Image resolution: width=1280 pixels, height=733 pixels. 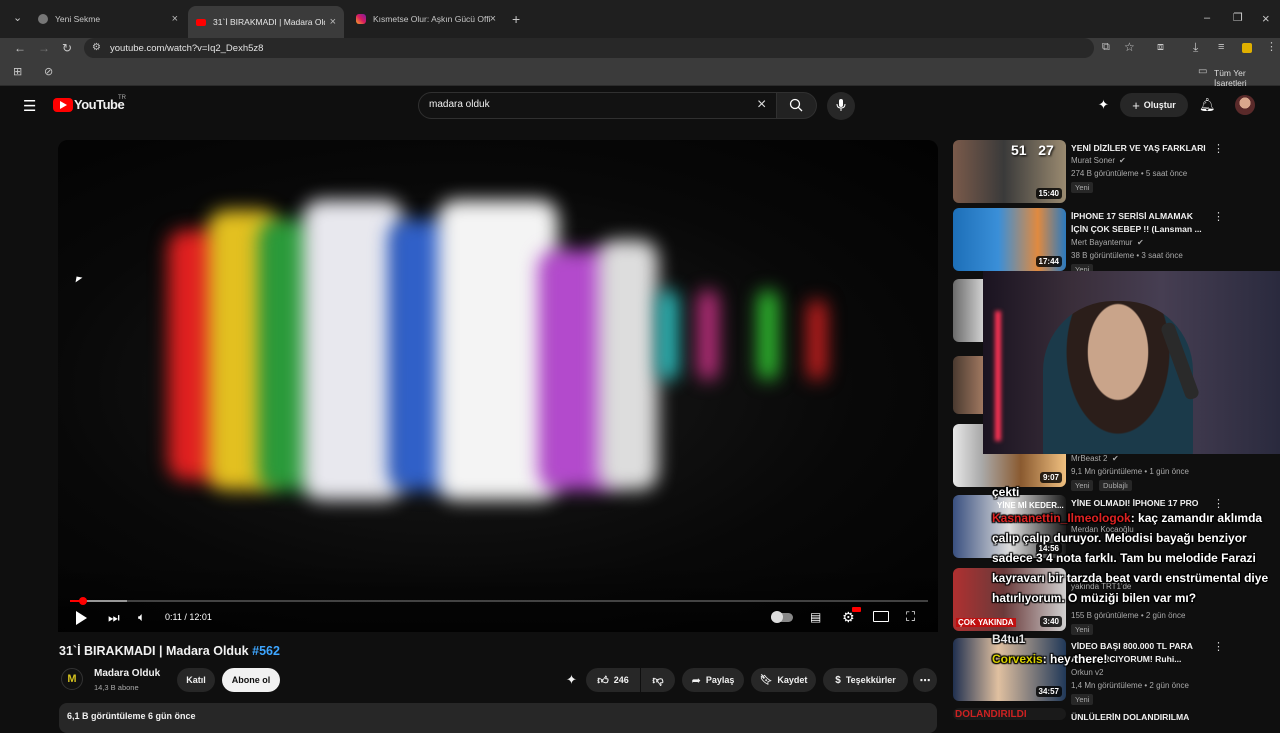 What do you see at coordinates (658, 680) in the screenshot?
I see `dislike-button: 👎︎` at bounding box center [658, 680].